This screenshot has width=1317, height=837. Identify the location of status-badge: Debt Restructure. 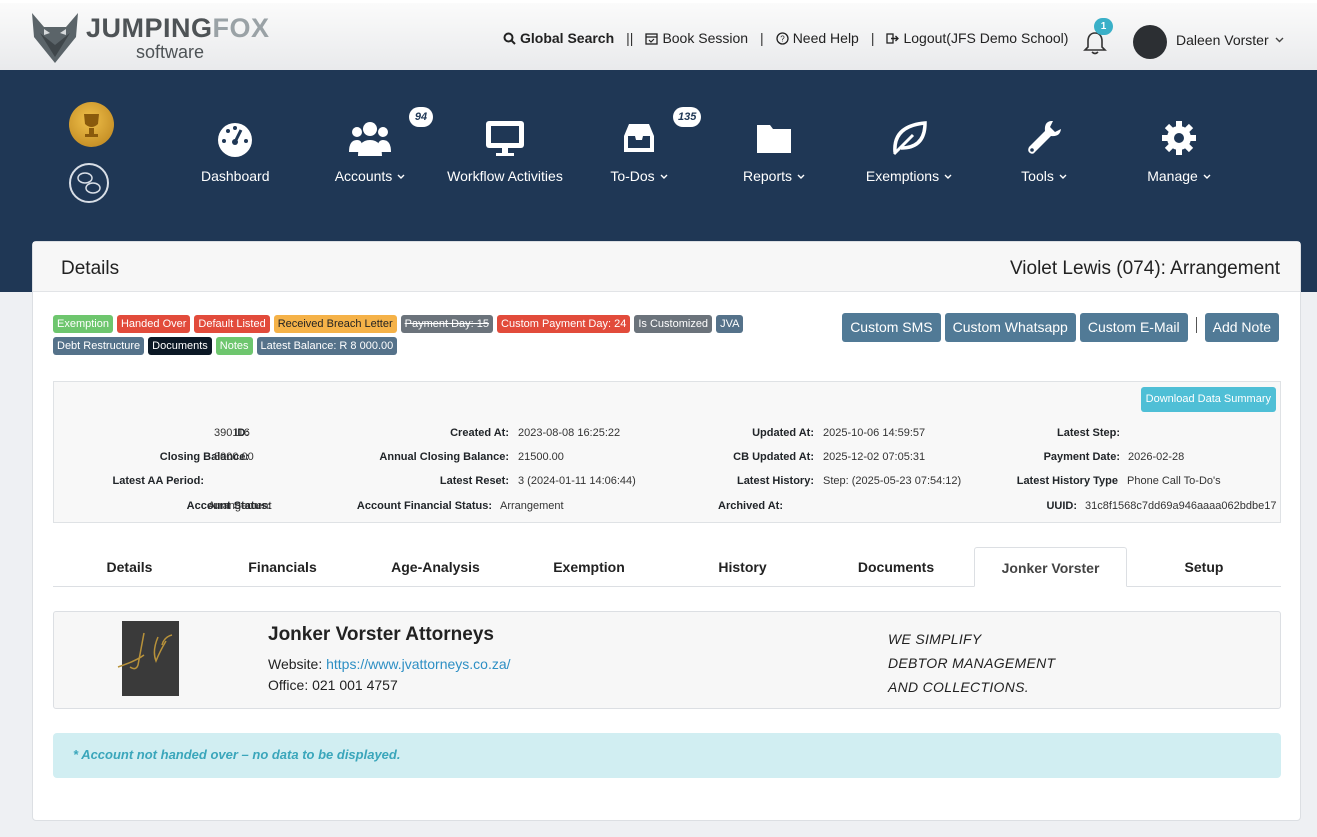
(99, 346).